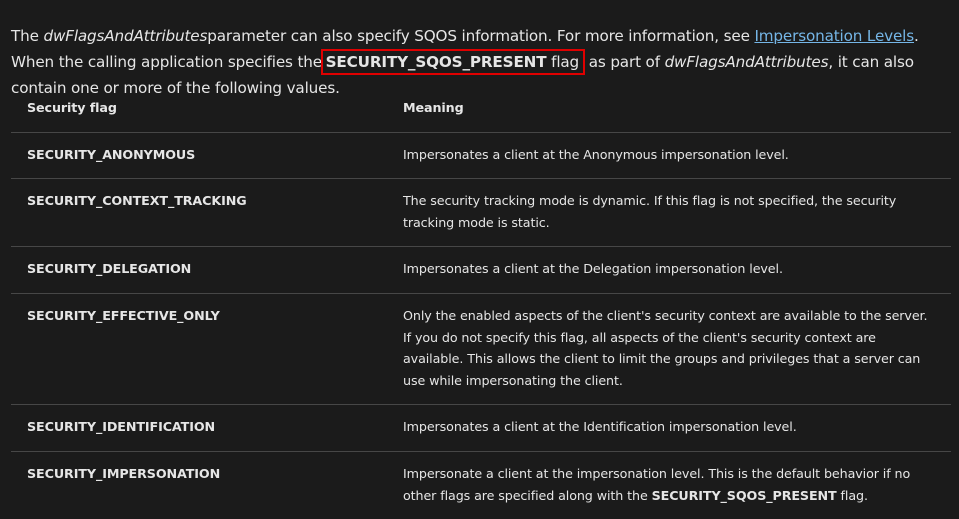  I want to click on param-name: dwFlagsAndAttributes, so click(125, 36).